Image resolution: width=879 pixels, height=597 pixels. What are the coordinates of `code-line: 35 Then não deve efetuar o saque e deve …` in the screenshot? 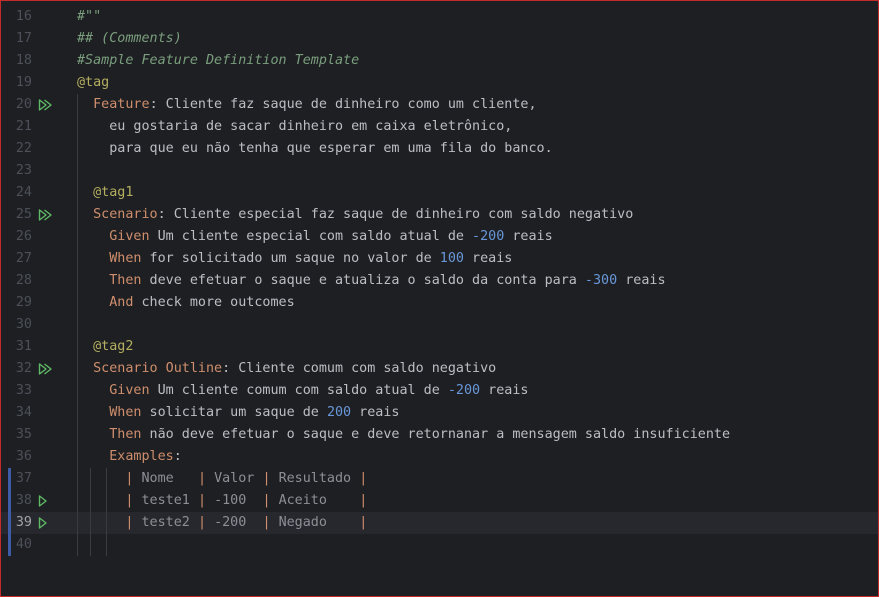 It's located at (439, 435).